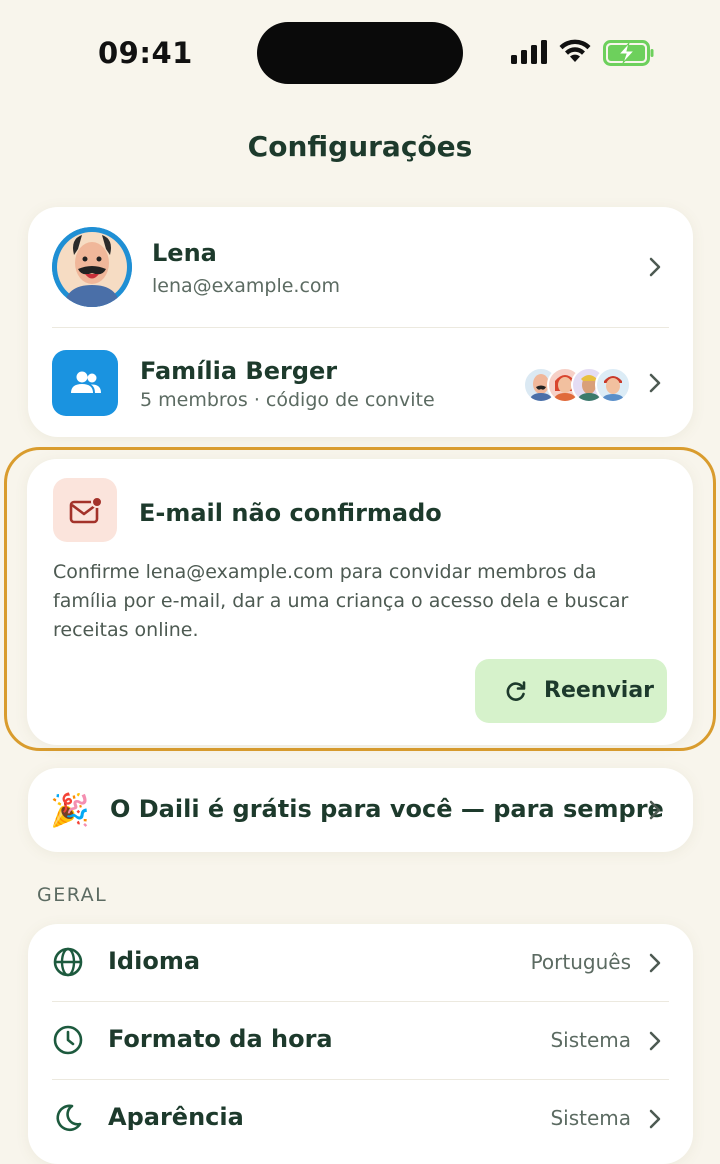 Image resolution: width=720 pixels, height=1164 pixels. I want to click on mail-badge, so click(85, 510).